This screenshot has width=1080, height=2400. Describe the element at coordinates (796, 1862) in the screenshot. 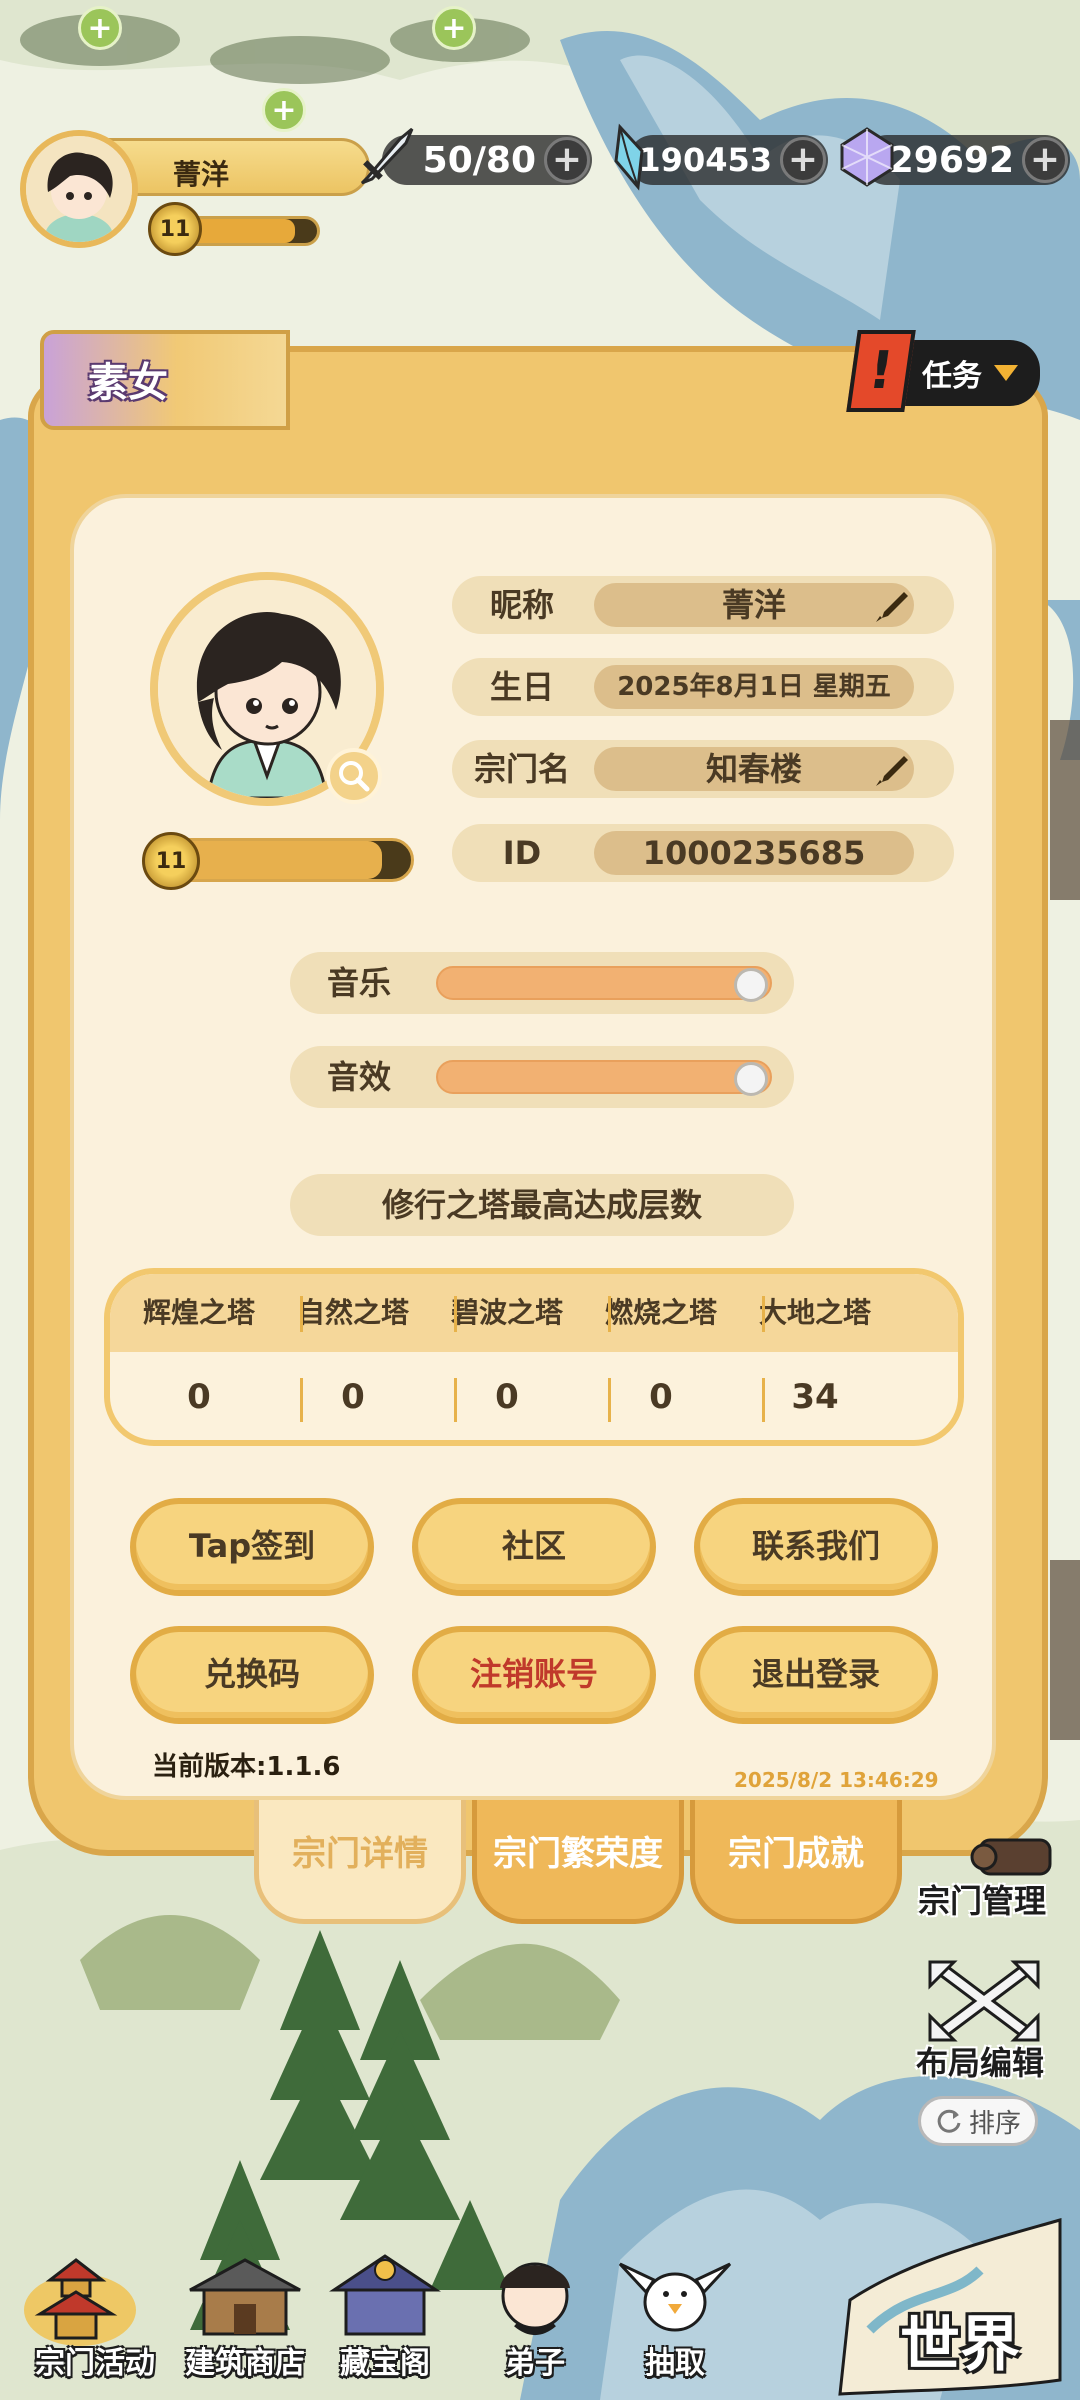

I see `tab-sect-achievements: 宗门成就` at that location.